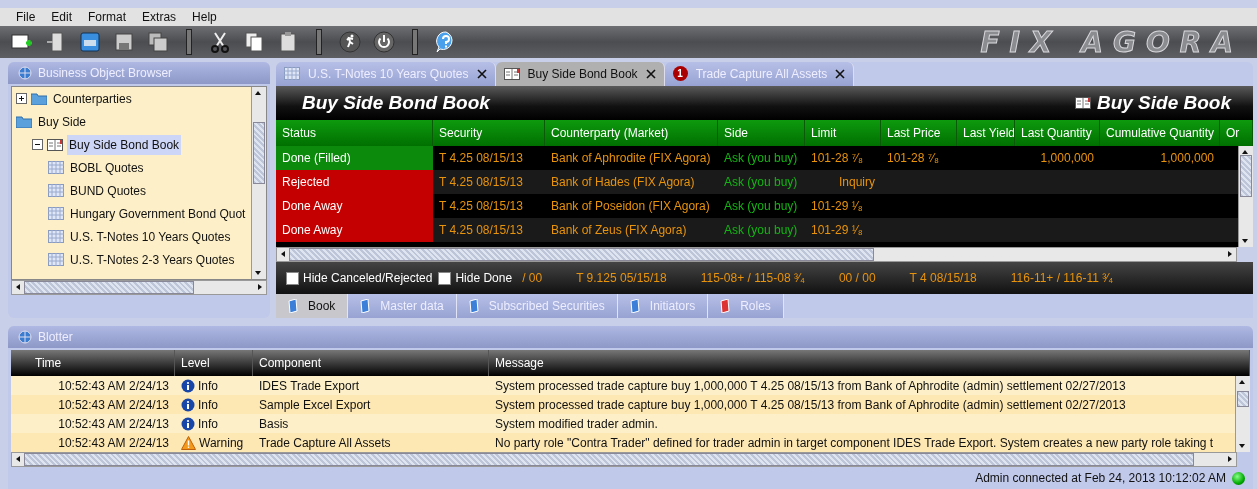 This screenshot has width=1257, height=489. I want to click on column-header: Side, so click(761, 132).